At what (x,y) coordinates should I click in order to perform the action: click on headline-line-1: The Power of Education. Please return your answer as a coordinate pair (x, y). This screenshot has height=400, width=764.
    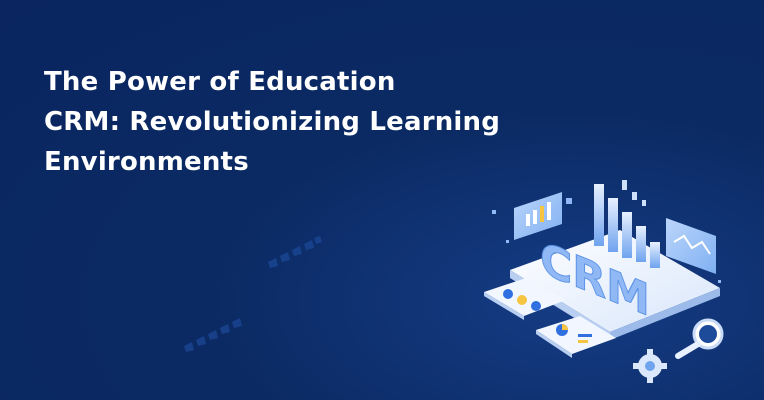
    Looking at the image, I should click on (220, 82).